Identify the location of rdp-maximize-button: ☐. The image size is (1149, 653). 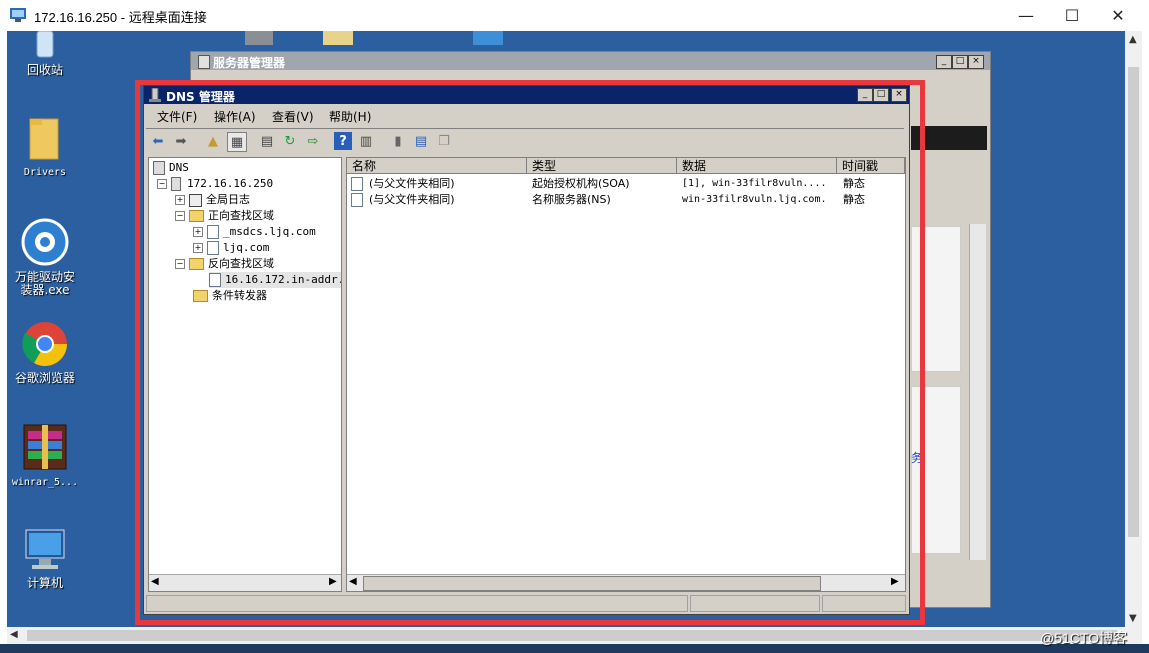
(1072, 15).